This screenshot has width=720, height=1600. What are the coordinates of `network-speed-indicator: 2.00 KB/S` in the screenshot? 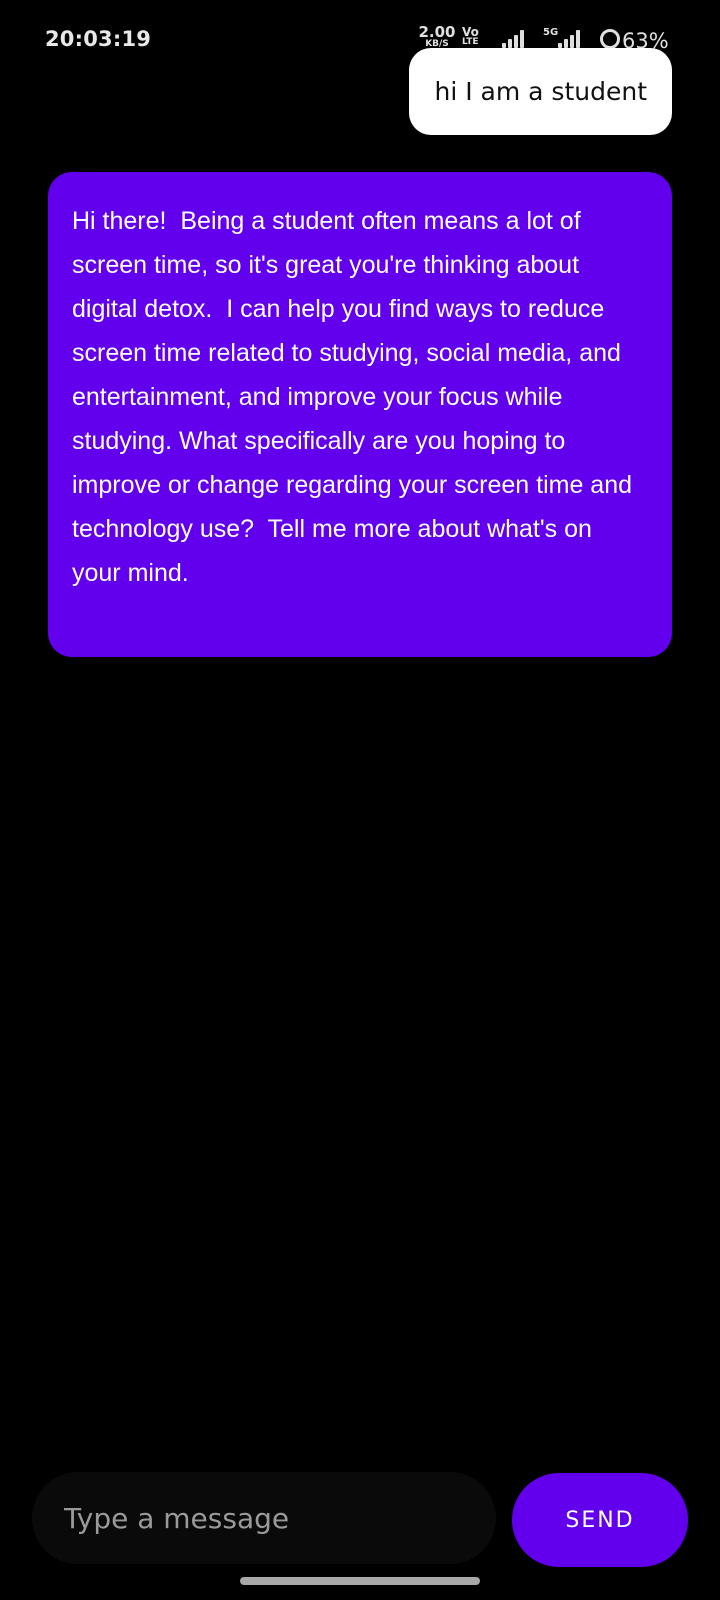 It's located at (437, 37).